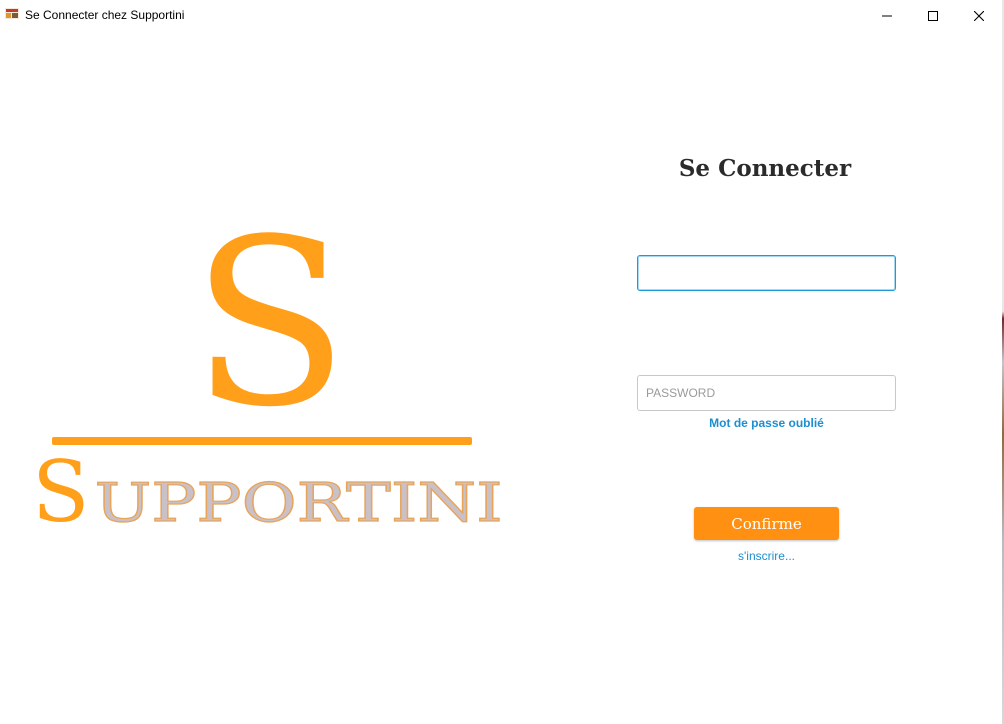  What do you see at coordinates (765, 168) in the screenshot?
I see `form-title: Se Connecter` at bounding box center [765, 168].